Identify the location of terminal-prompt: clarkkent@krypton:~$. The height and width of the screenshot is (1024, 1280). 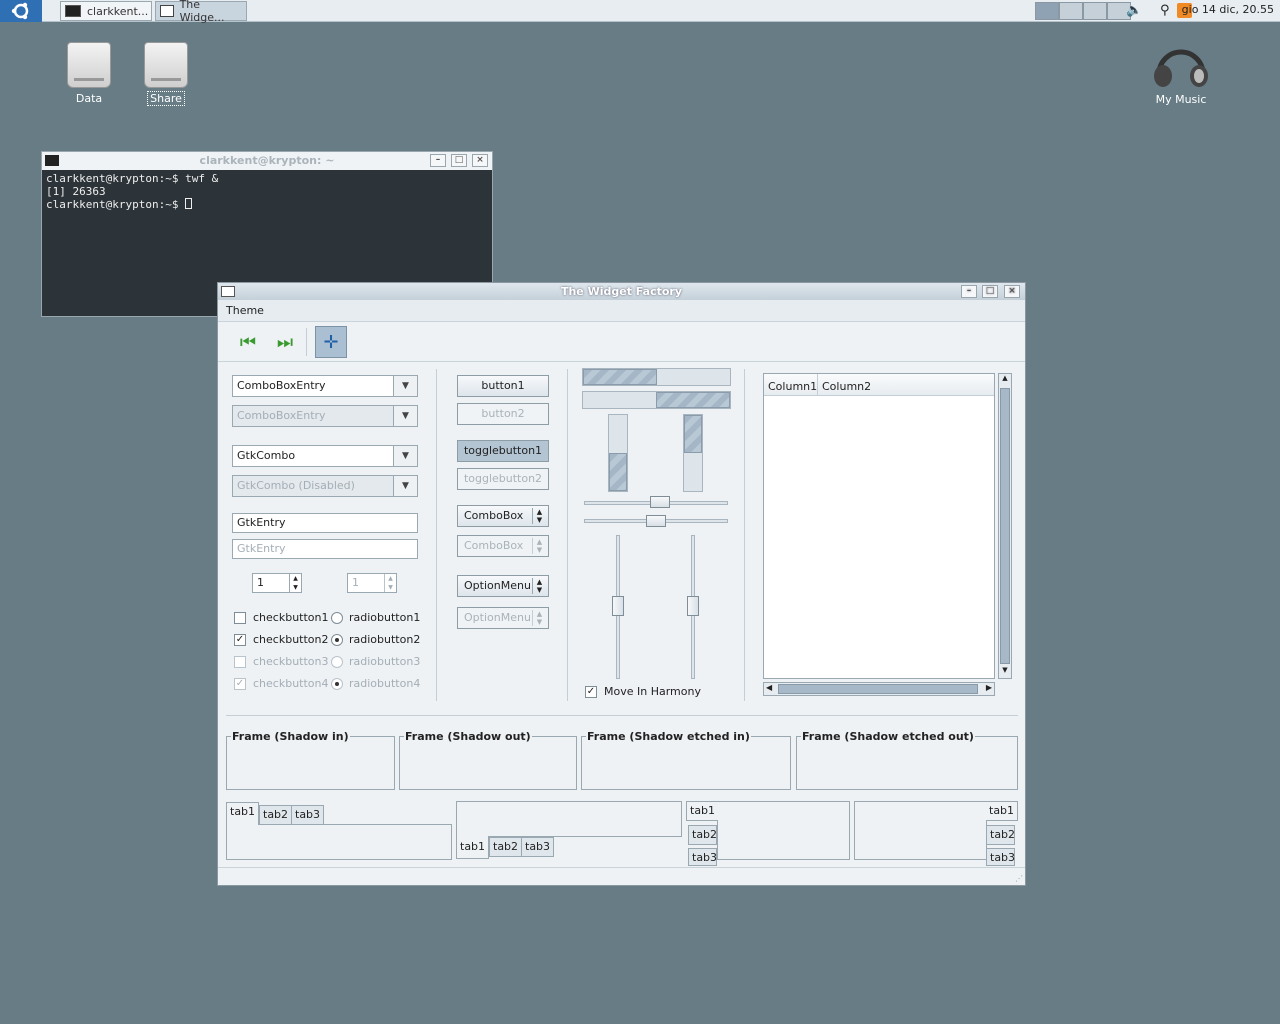
(116, 204).